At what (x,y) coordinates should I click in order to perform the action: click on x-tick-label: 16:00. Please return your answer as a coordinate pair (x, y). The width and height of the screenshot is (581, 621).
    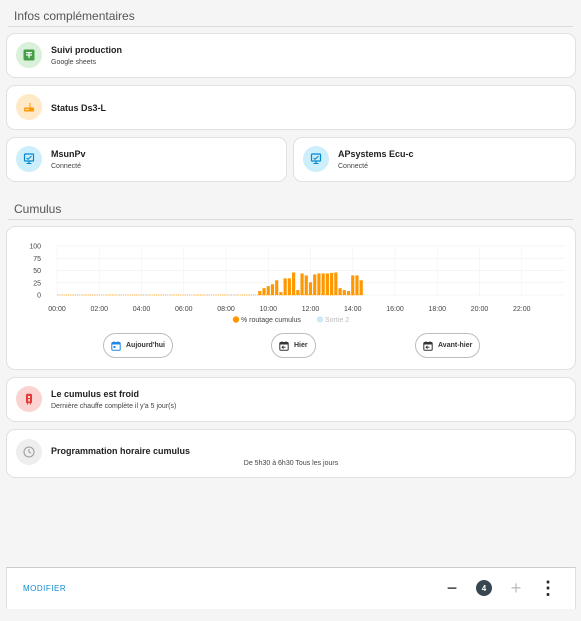
    Looking at the image, I should click on (395, 309).